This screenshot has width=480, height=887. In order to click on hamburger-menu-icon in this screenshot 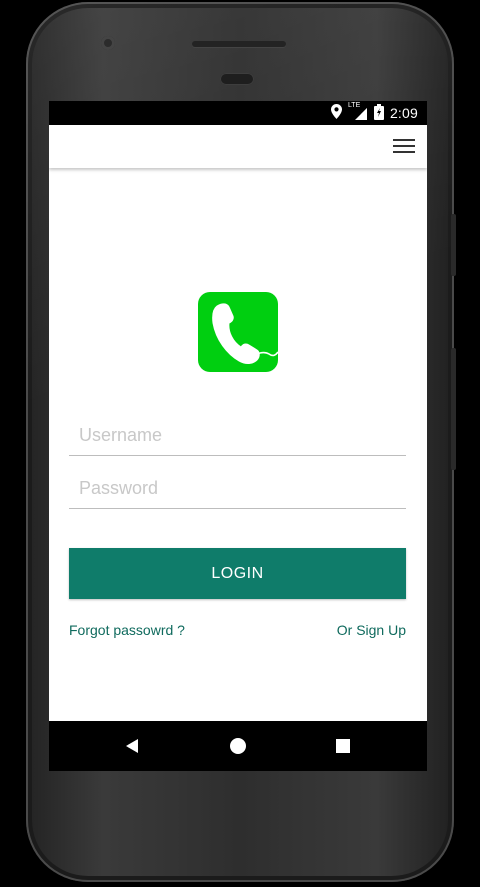, I will do `click(404, 146)`.